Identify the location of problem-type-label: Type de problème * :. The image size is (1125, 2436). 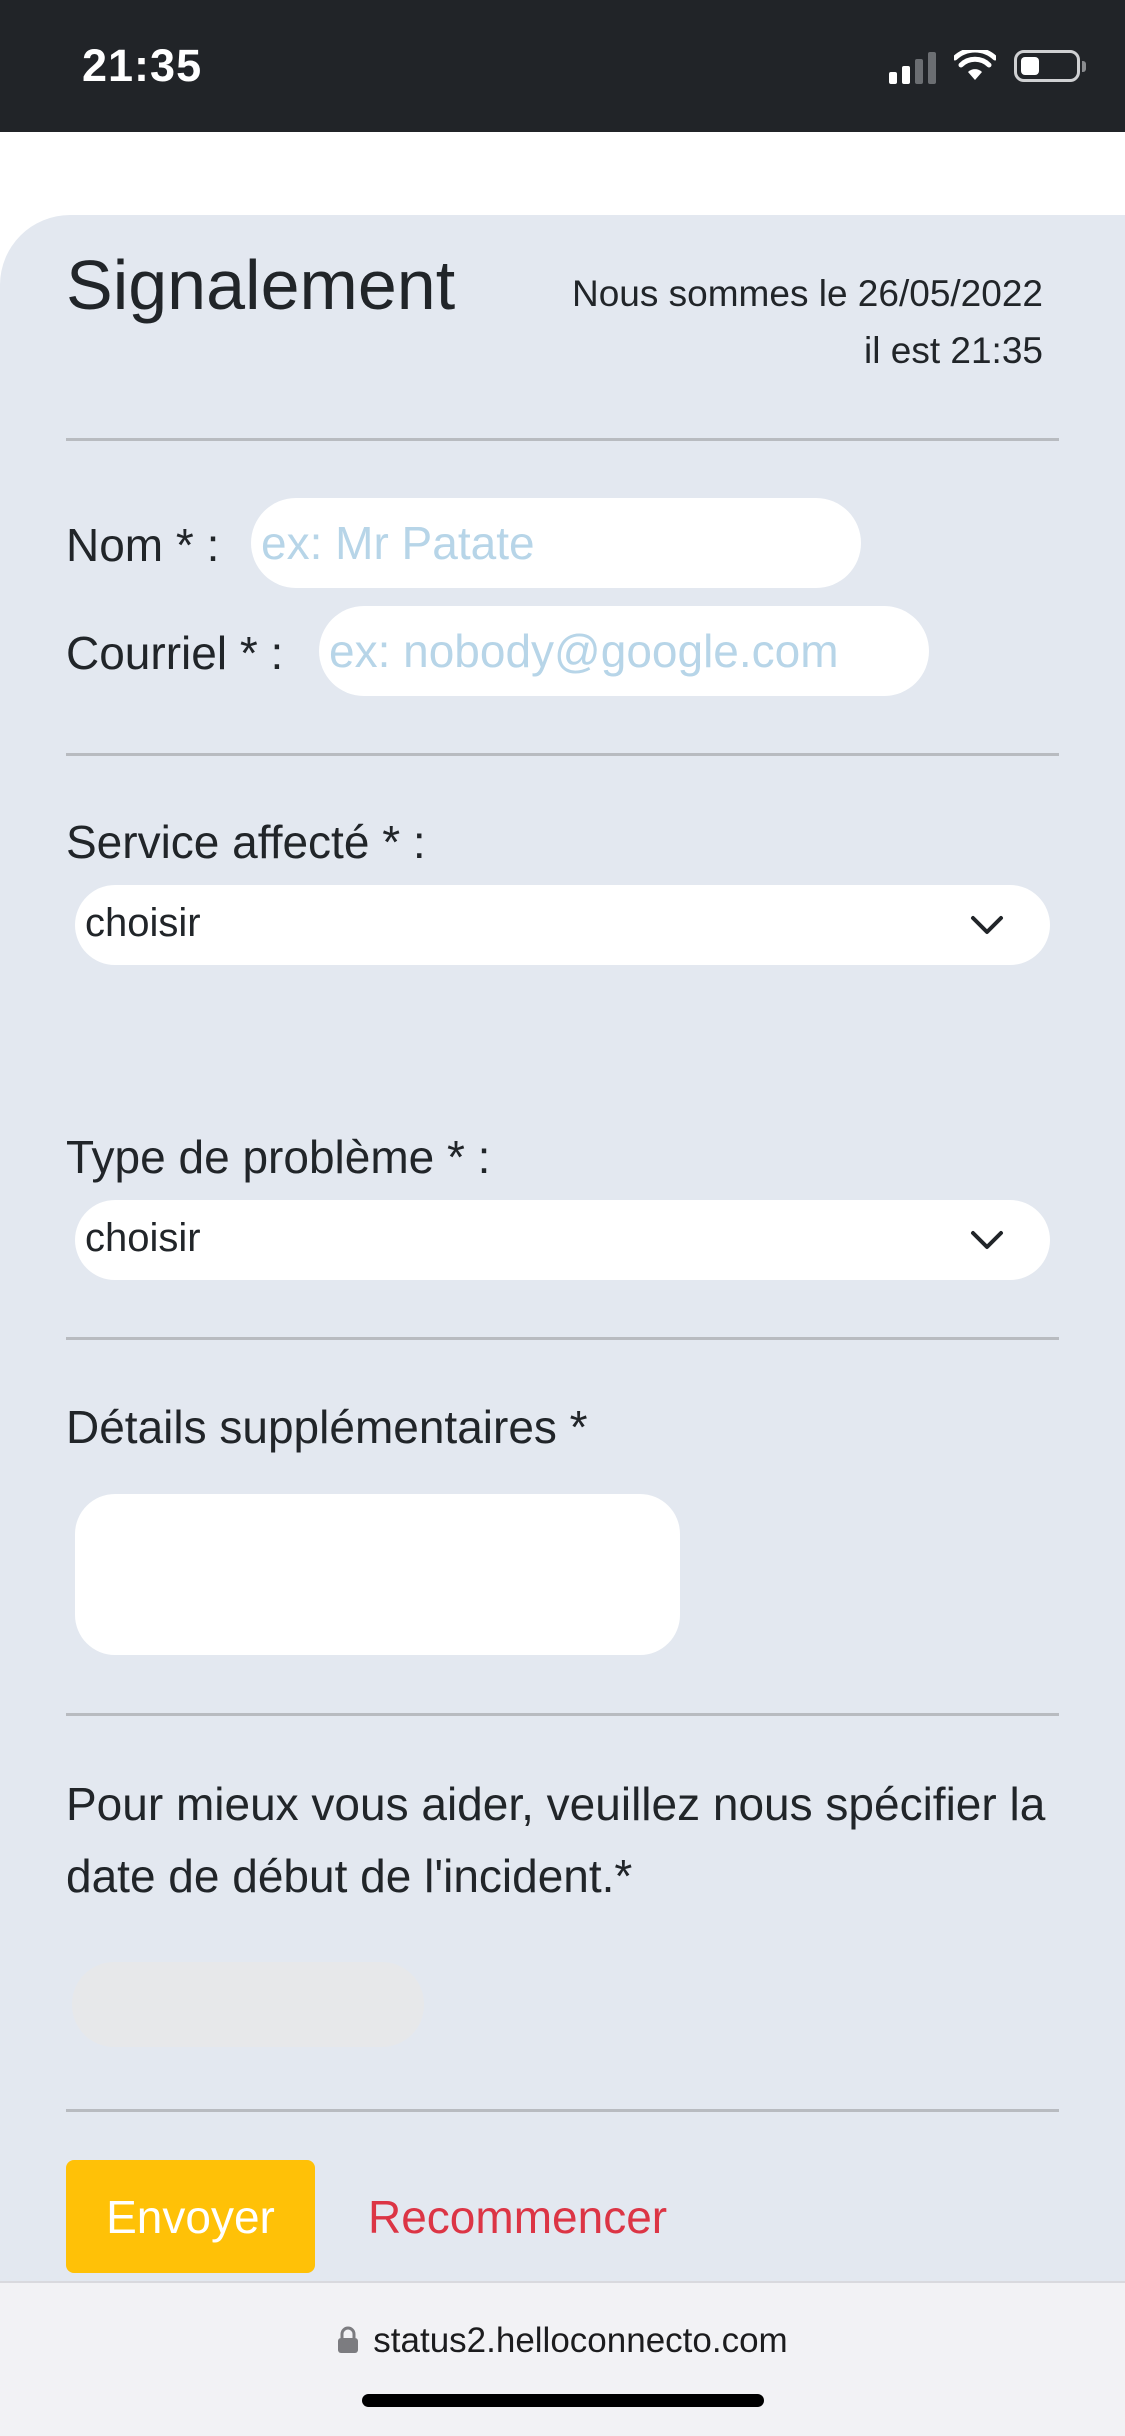
(278, 1157).